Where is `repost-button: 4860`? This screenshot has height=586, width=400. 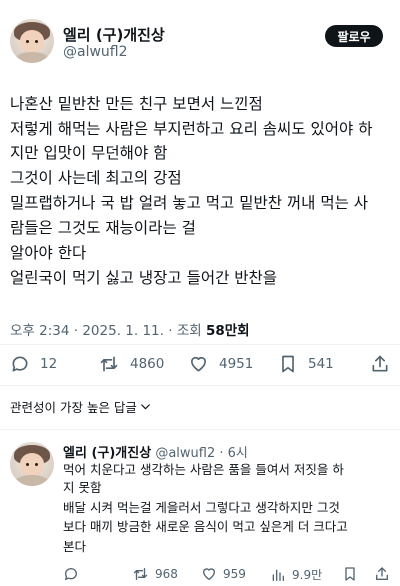
repost-button: 4860 is located at coordinates (131, 364).